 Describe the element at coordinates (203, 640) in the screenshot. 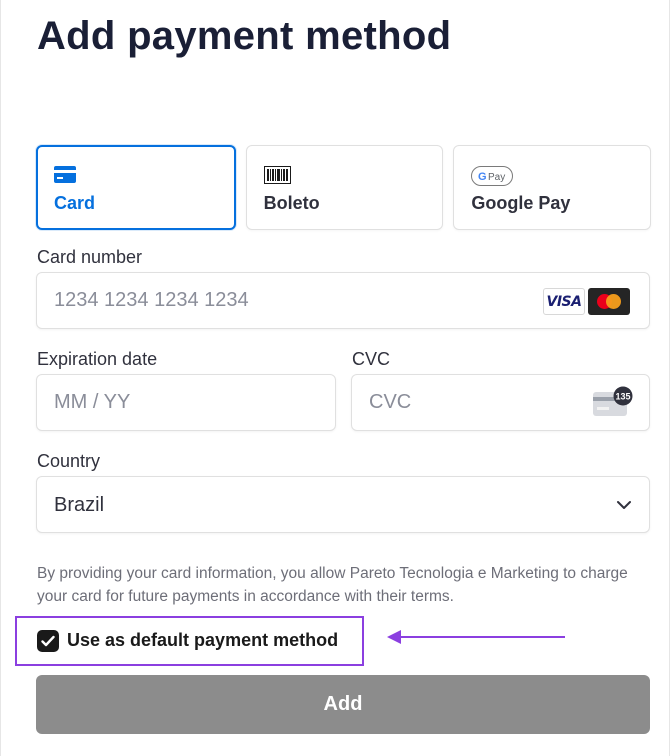

I see `default-payment-label: Use as default payment method` at that location.